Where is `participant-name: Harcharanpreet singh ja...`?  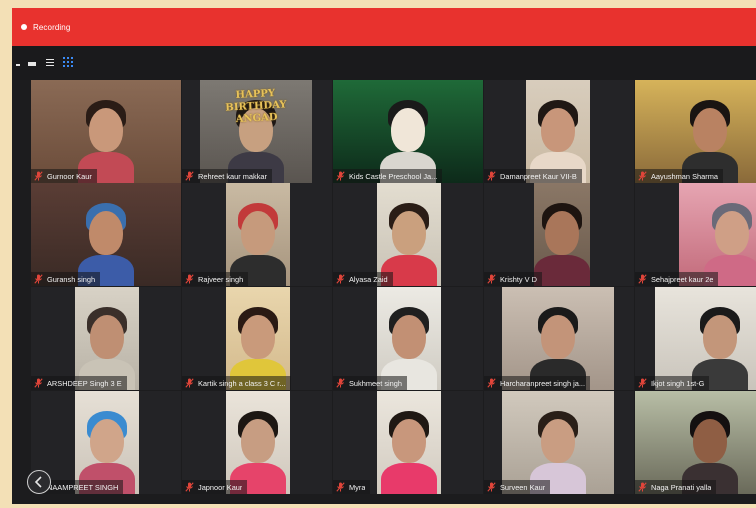 participant-name: Harcharanpreet singh ja... is located at coordinates (543, 383).